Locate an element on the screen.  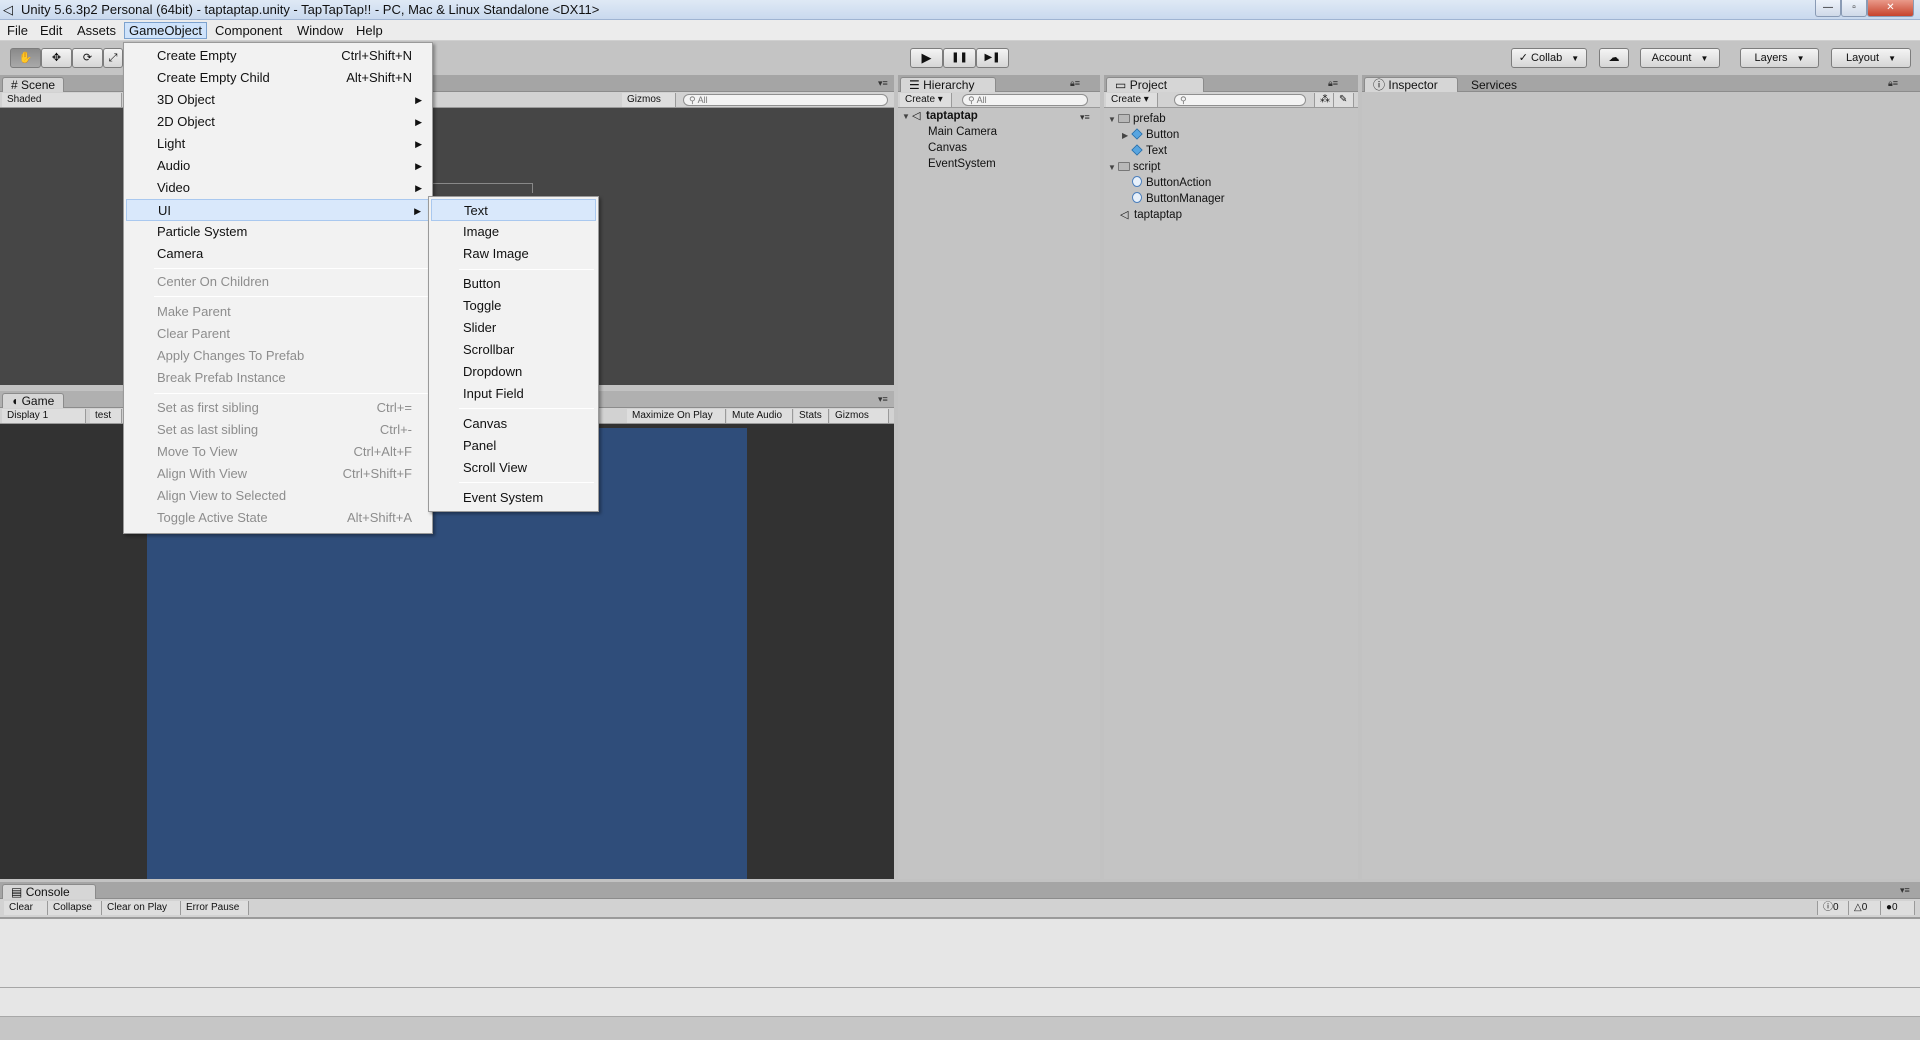
move-tool-button: ✥ is located at coordinates (56, 58).